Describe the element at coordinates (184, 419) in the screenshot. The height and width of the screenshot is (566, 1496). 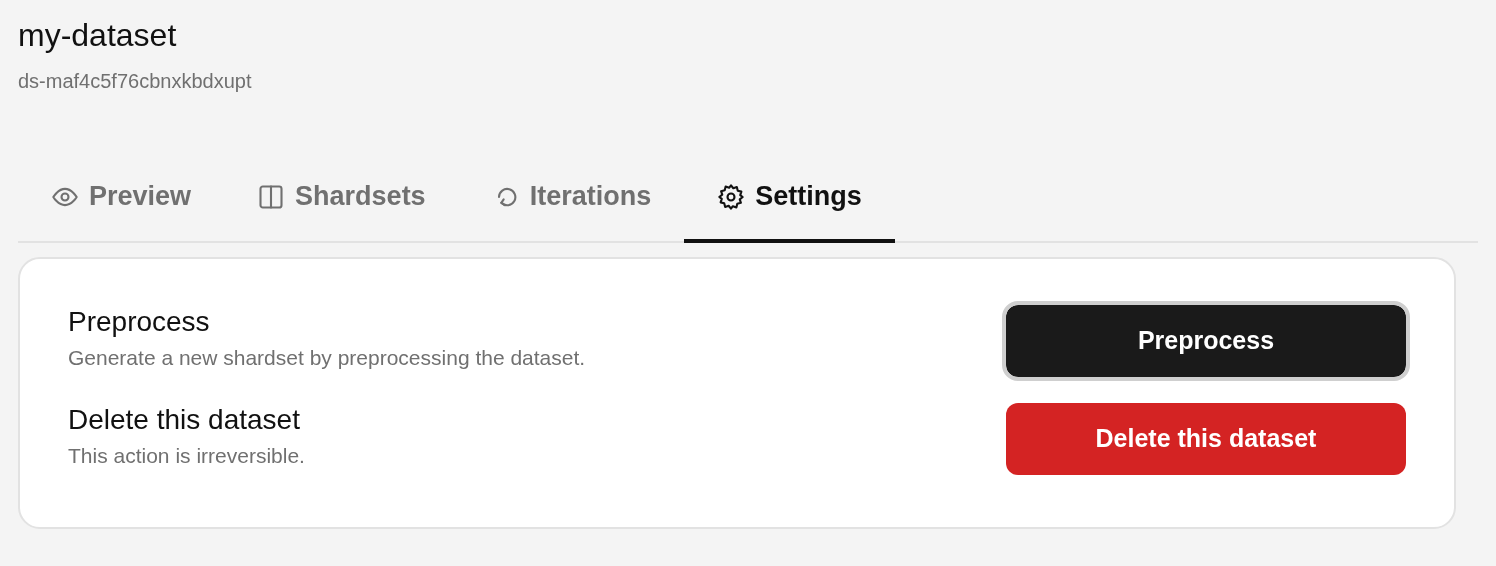
I see `setting-title: Delete this dataset` at that location.